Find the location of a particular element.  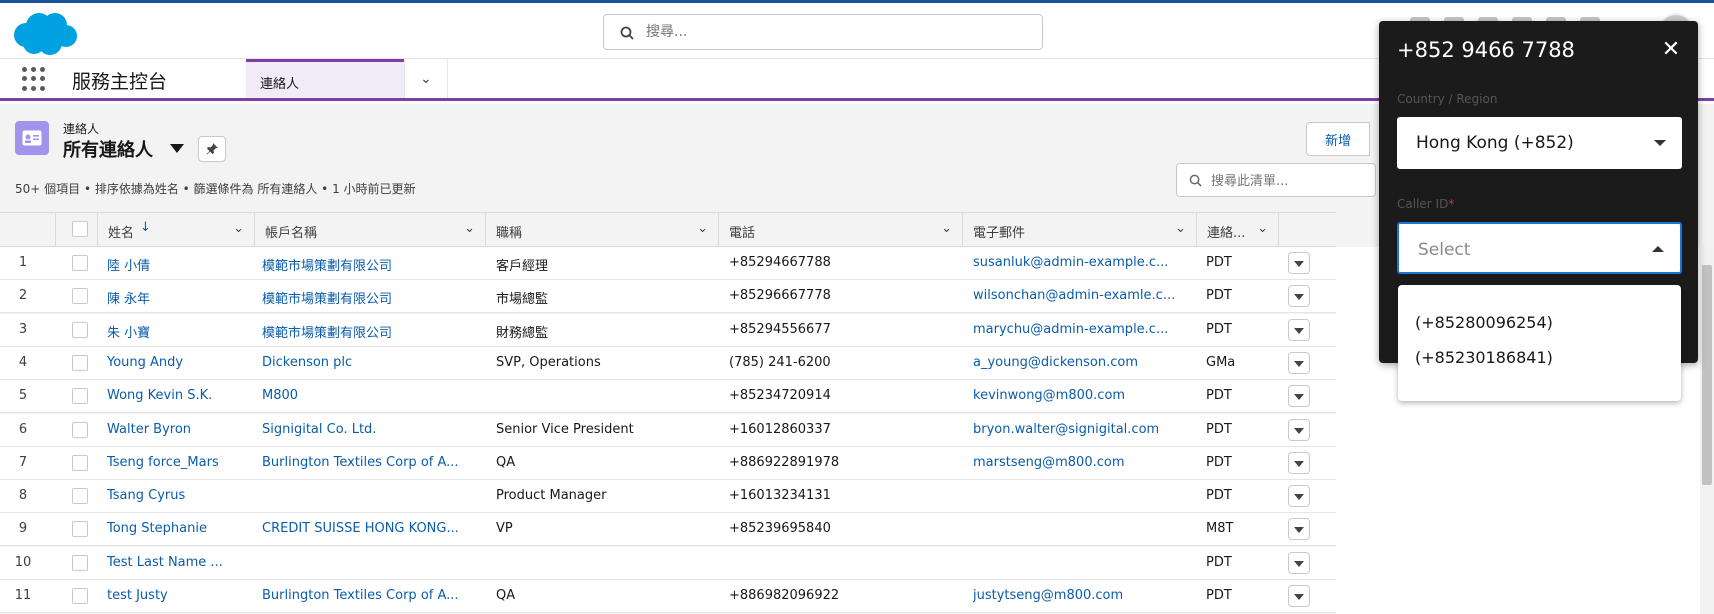

dialing-number: +852 9466 7788 is located at coordinates (1486, 50).